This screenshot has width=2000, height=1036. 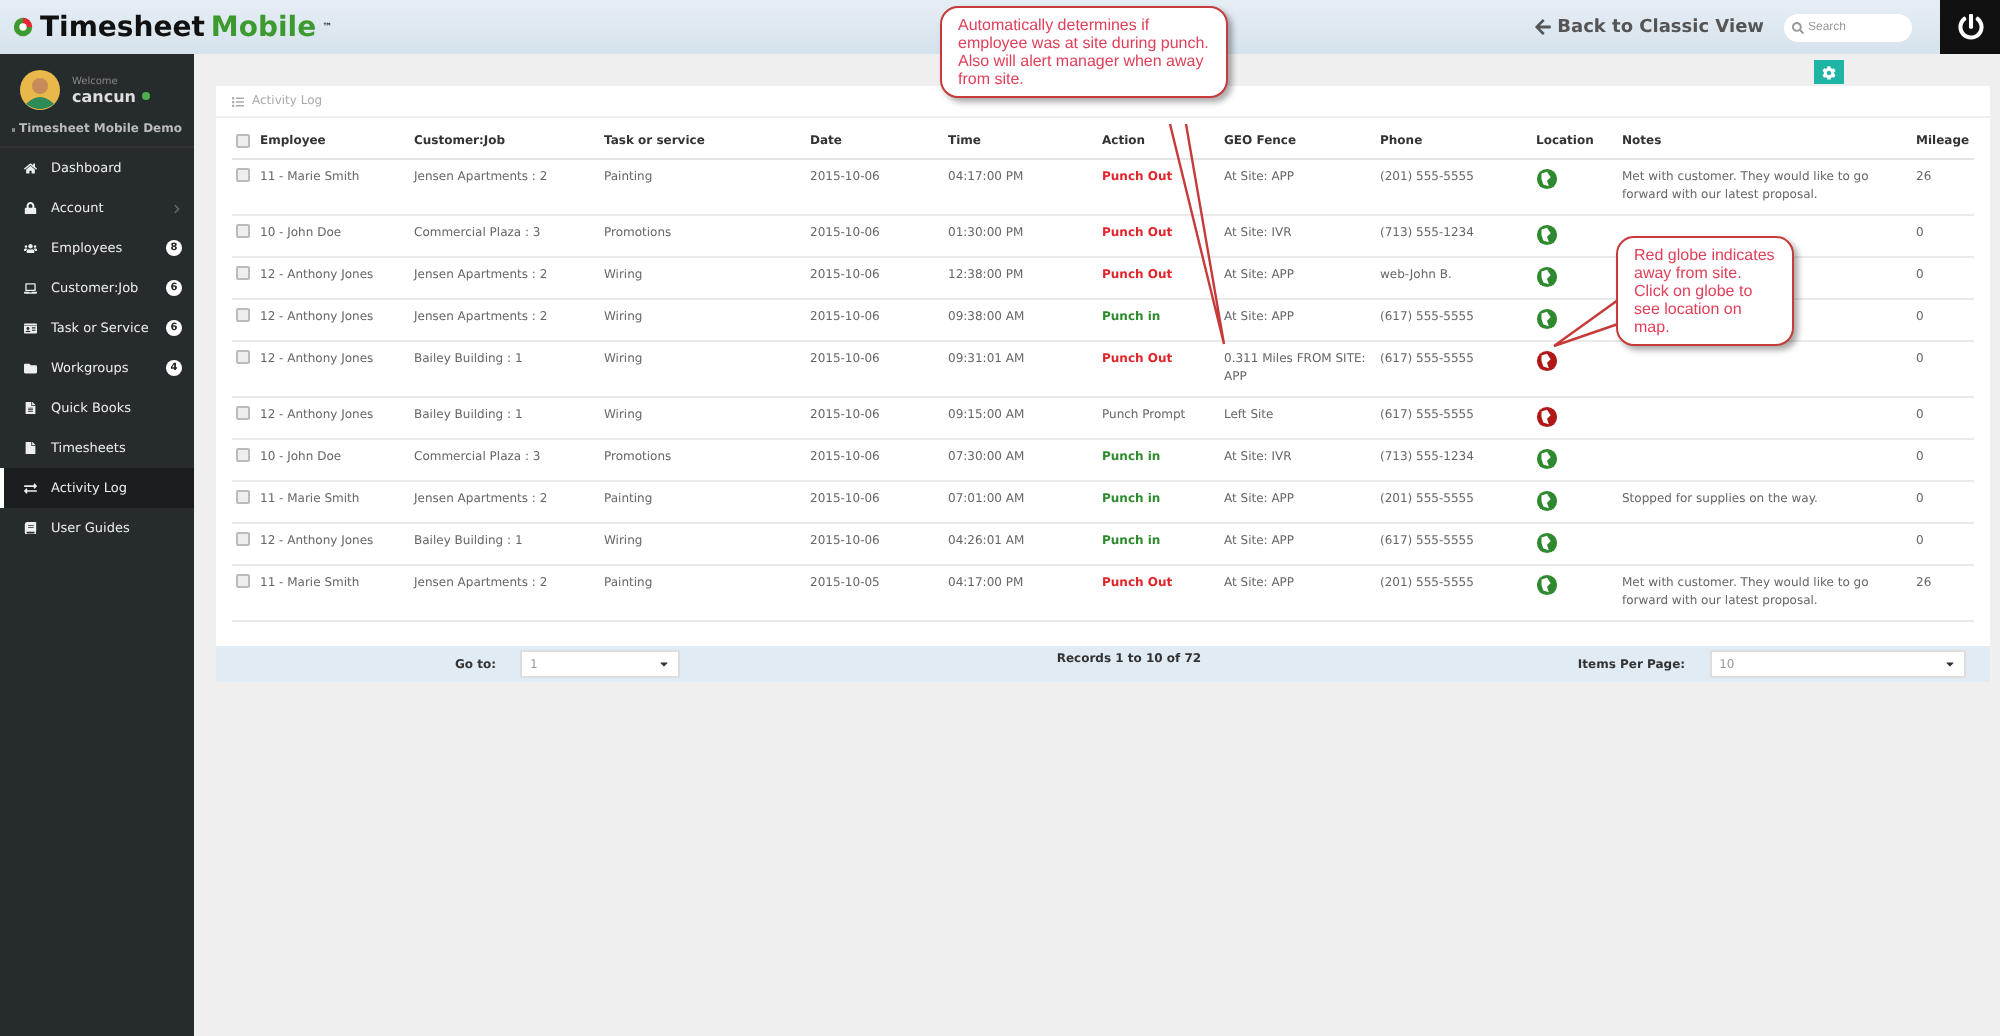 I want to click on annotation-callout: Automatically determines if employee was at site during punch. Also will alert manager when away from site., so click(x=1084, y=52).